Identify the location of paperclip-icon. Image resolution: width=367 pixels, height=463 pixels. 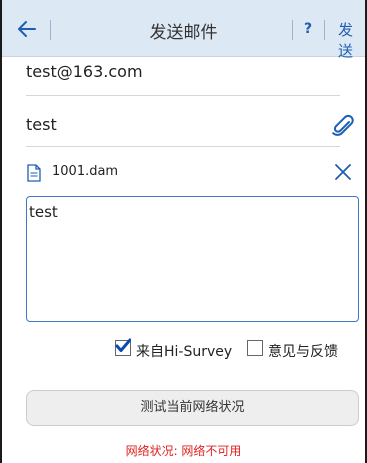
(343, 125).